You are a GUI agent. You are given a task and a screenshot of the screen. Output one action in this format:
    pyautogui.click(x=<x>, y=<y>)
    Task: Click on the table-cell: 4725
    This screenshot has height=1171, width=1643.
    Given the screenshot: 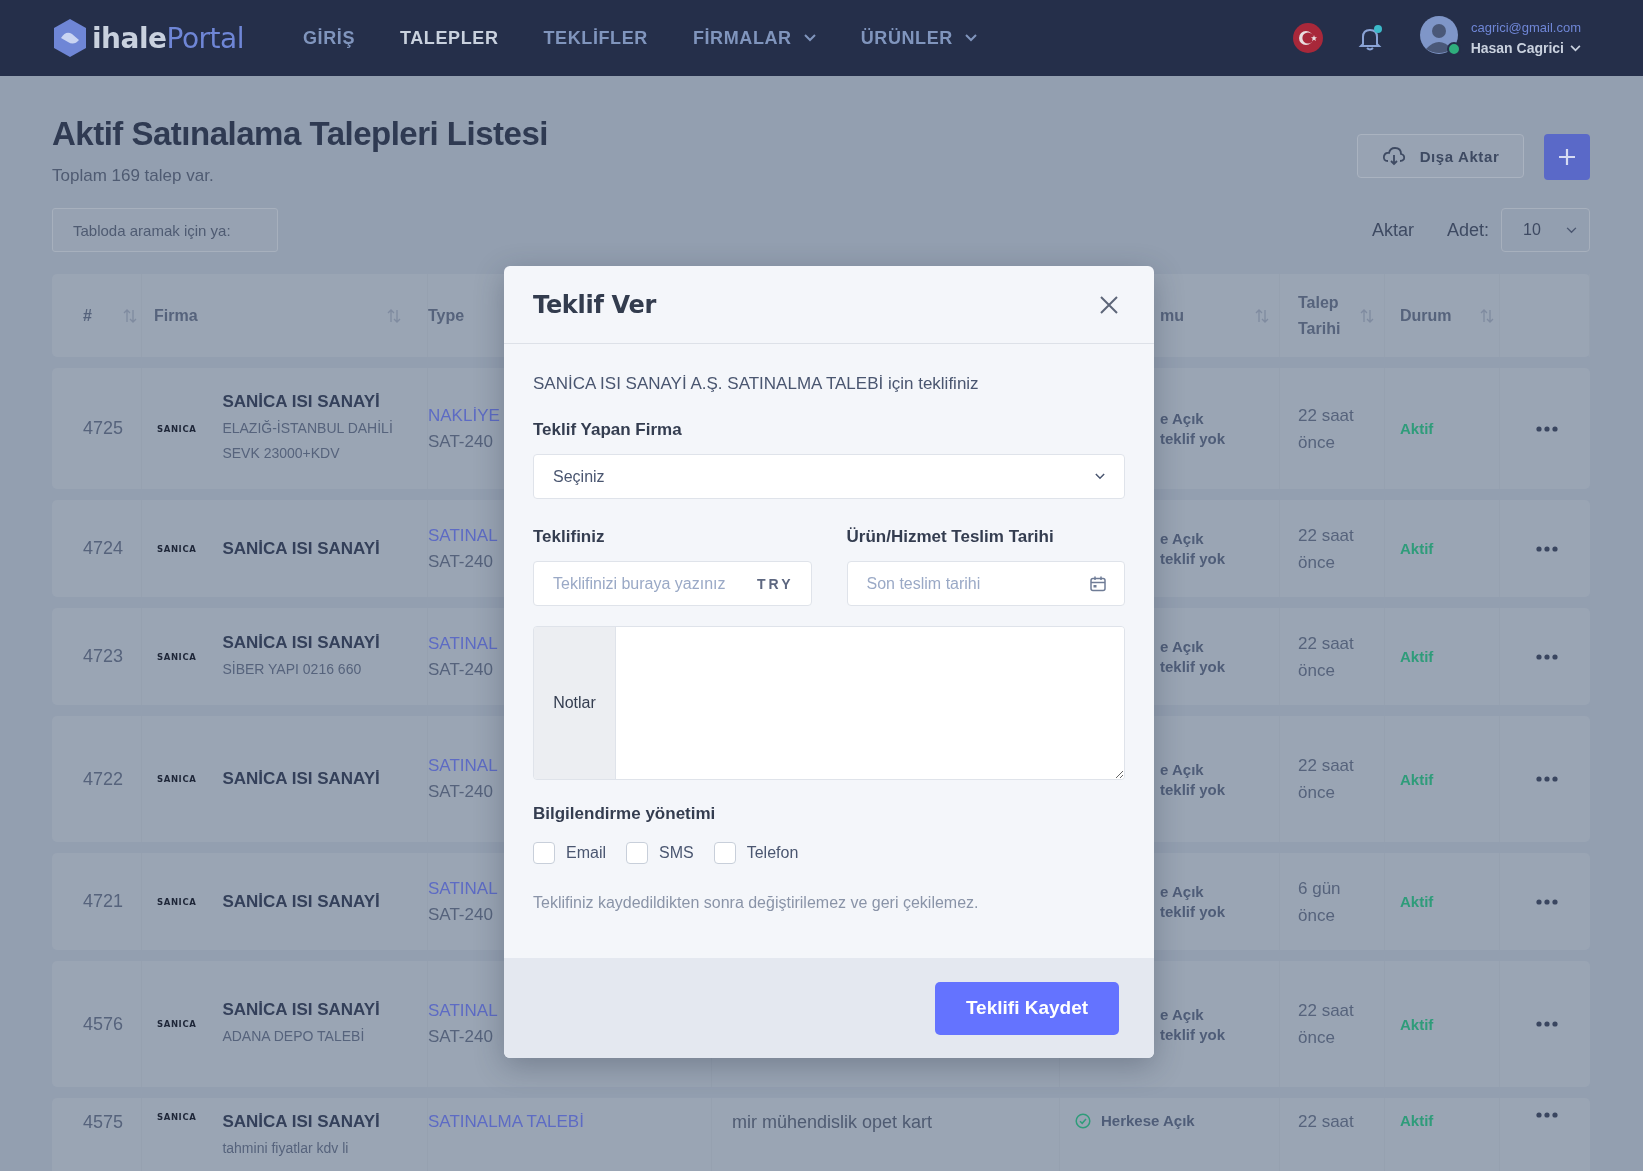 What is the action you would take?
    pyautogui.click(x=103, y=429)
    